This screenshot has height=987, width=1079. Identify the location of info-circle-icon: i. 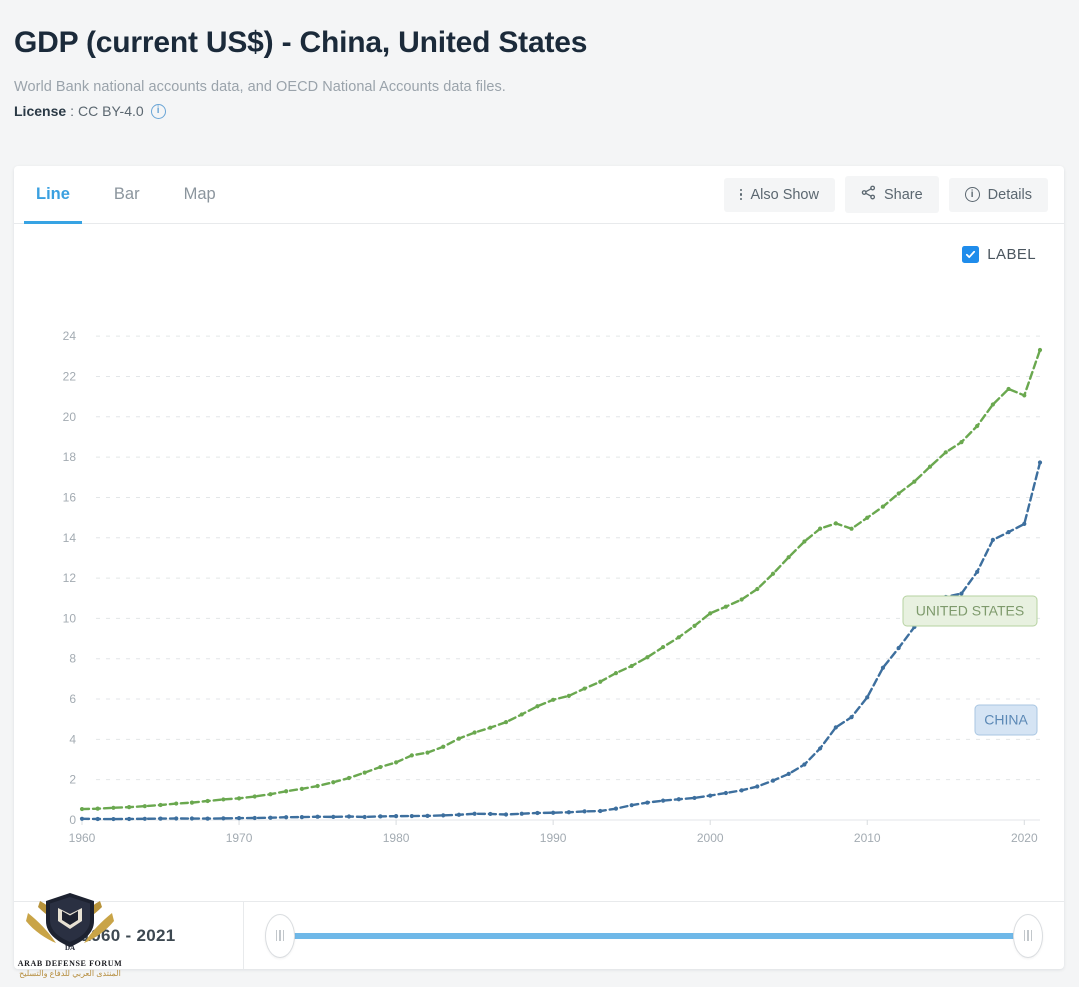
(158, 111).